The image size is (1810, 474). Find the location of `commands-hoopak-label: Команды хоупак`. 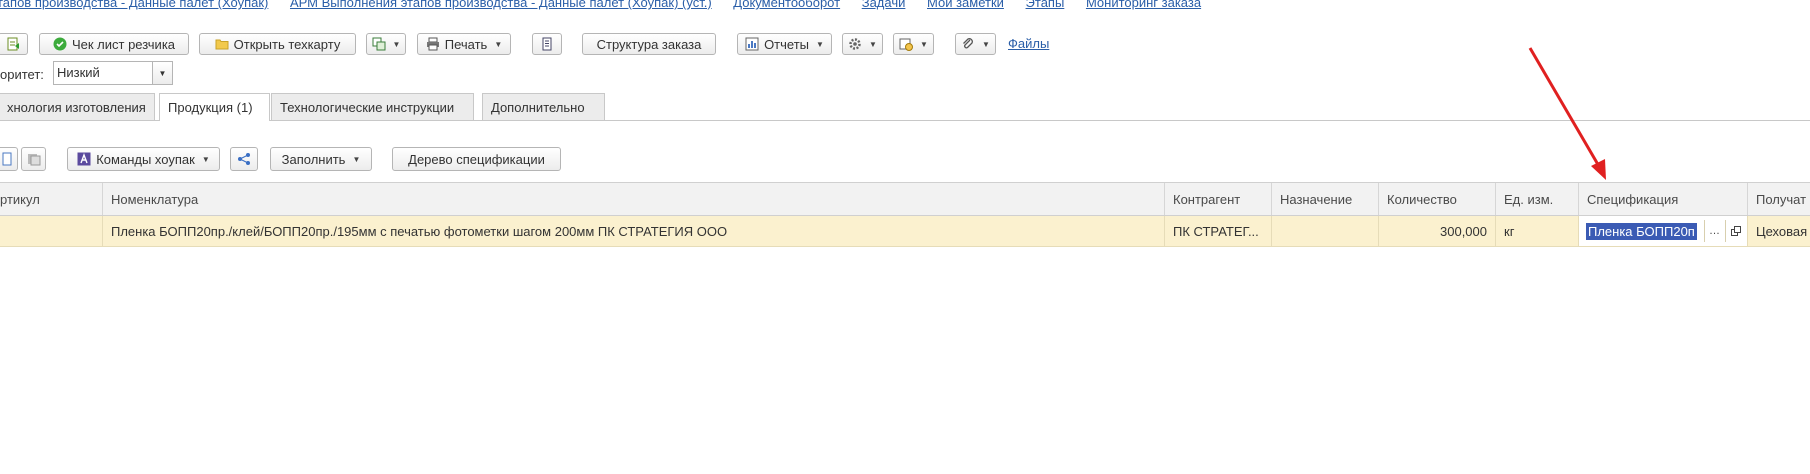

commands-hoopak-label: Команды хоупак is located at coordinates (145, 159).